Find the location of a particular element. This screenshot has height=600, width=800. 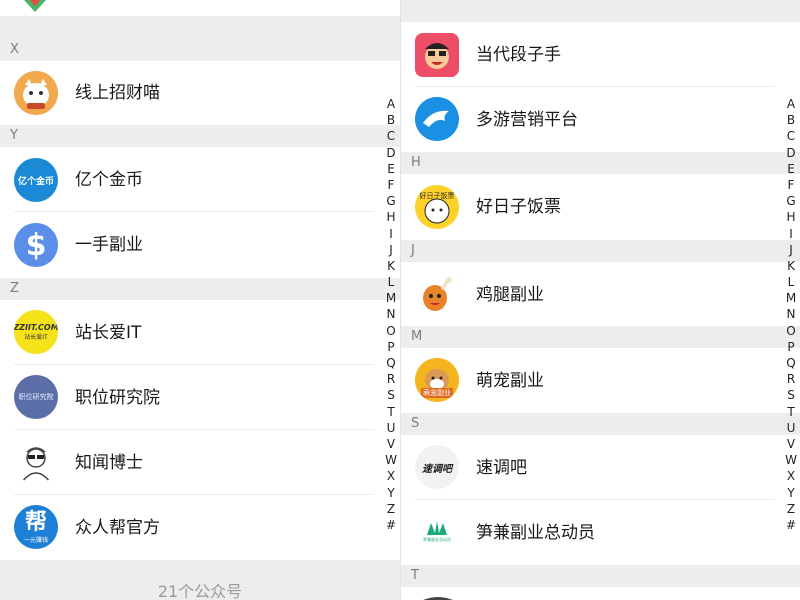

account-name: 速调吧 is located at coordinates (501, 468).